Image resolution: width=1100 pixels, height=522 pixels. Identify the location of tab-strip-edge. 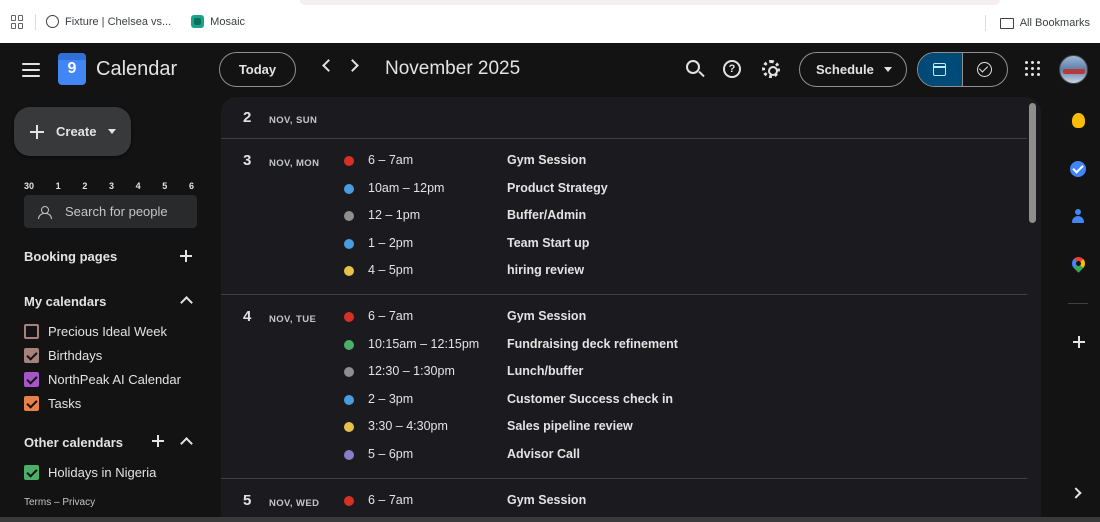
(650, 2).